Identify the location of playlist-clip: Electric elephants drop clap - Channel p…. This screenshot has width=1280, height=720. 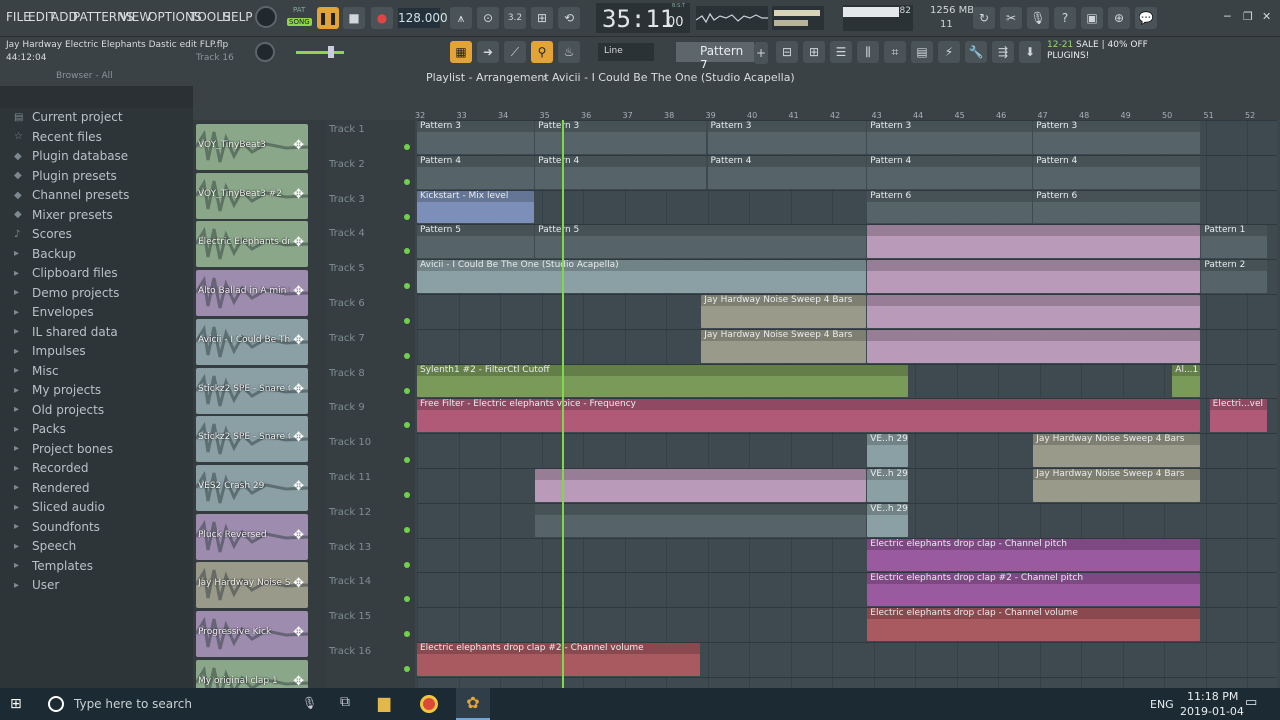
(1034, 555).